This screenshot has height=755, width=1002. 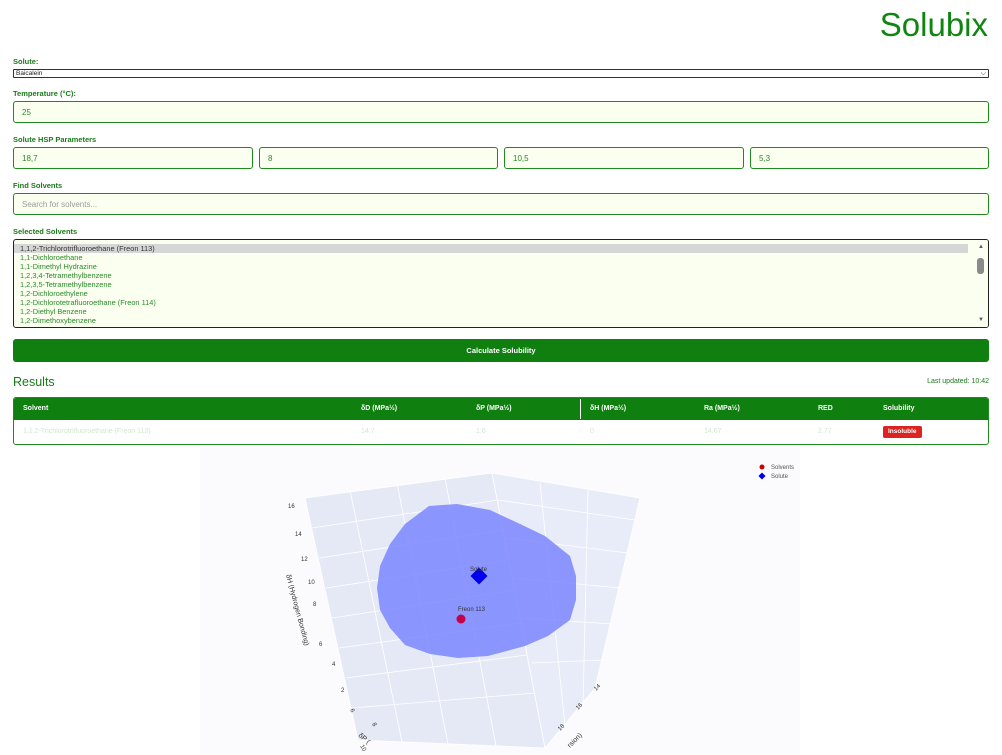 What do you see at coordinates (574, 740) in the screenshot?
I see `y-axis-title: rsion)` at bounding box center [574, 740].